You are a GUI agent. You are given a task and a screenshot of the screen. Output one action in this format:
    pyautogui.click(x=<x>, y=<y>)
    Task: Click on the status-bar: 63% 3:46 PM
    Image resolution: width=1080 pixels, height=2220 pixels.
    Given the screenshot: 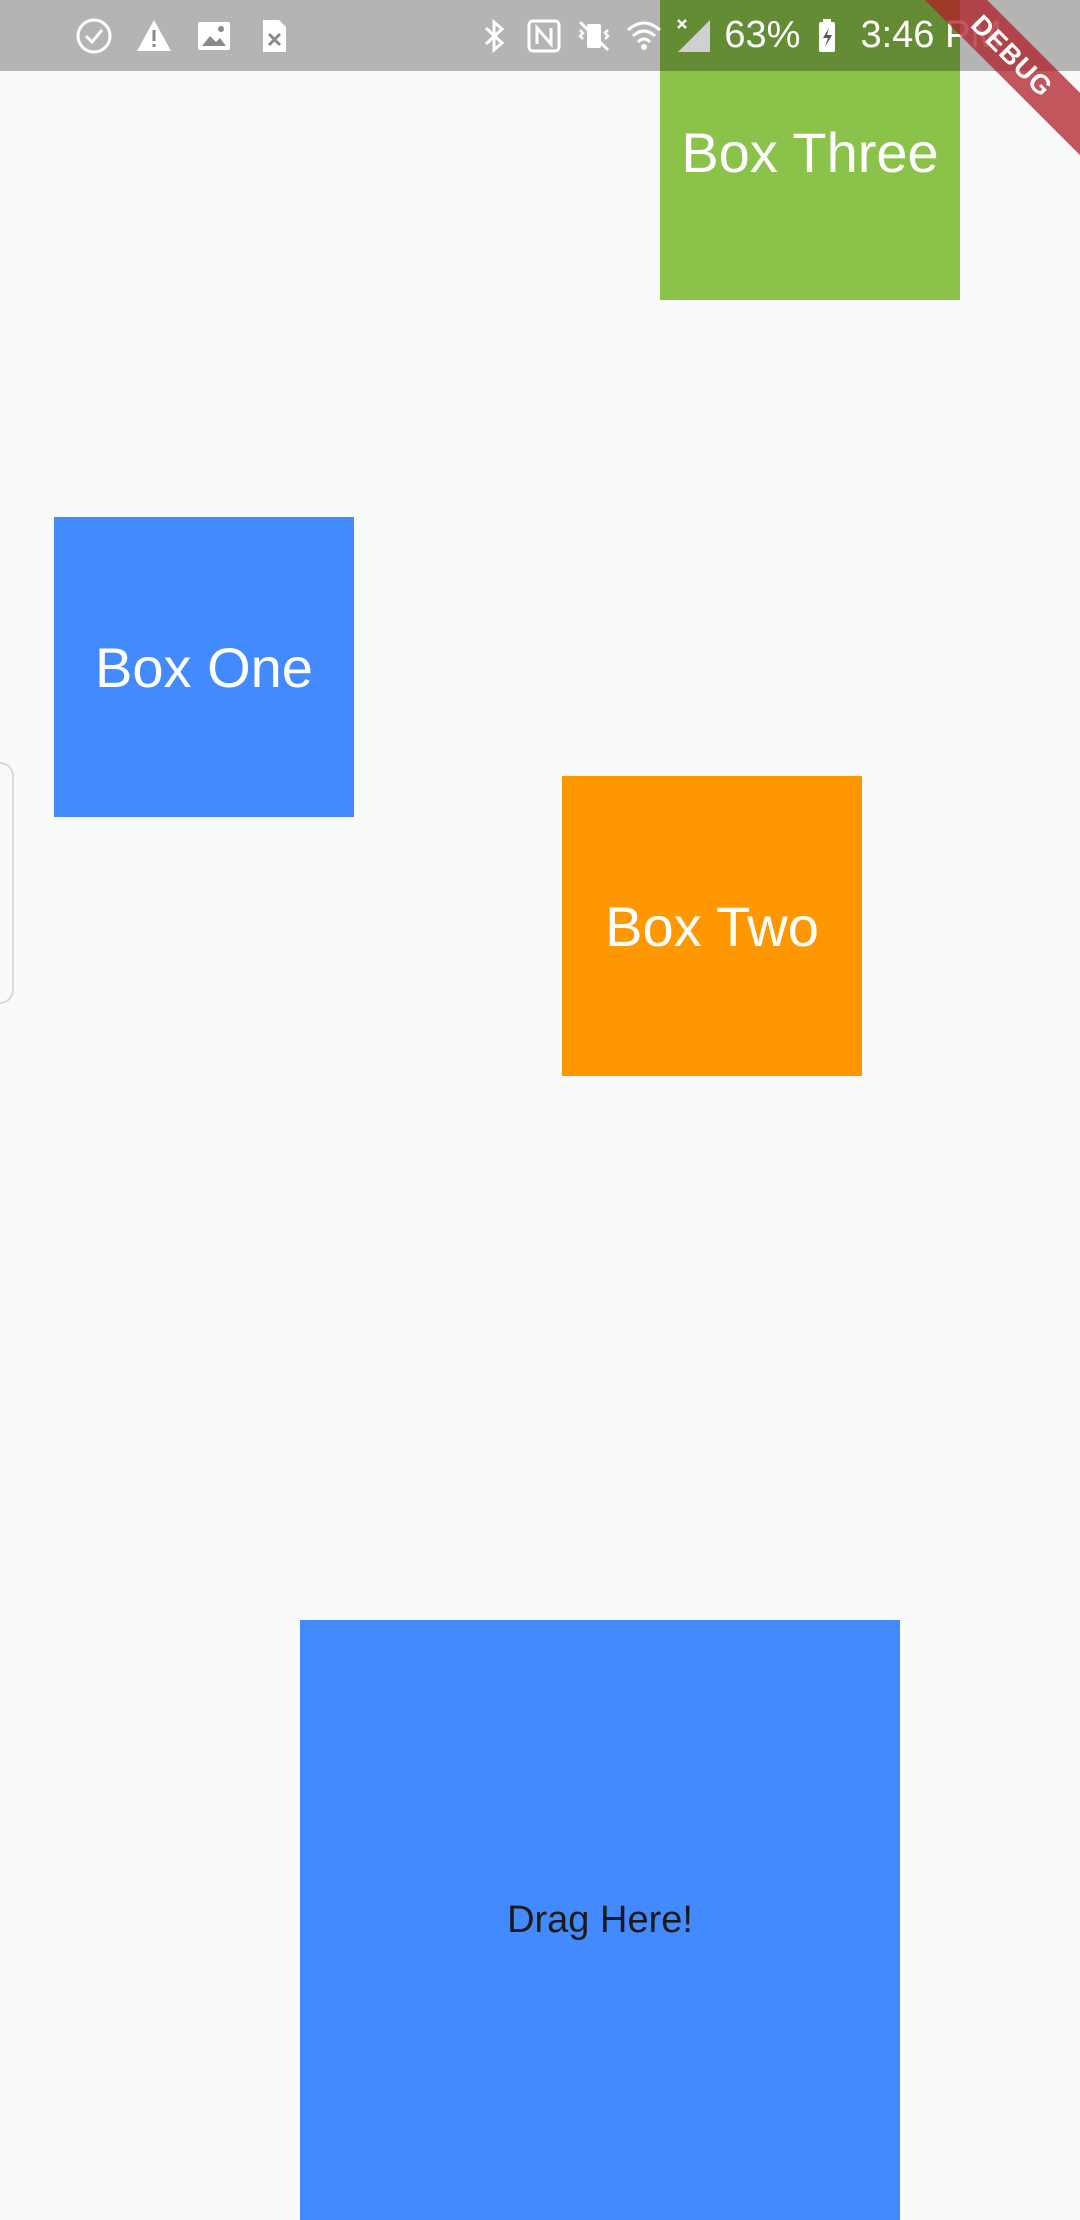 What is the action you would take?
    pyautogui.click(x=540, y=35)
    